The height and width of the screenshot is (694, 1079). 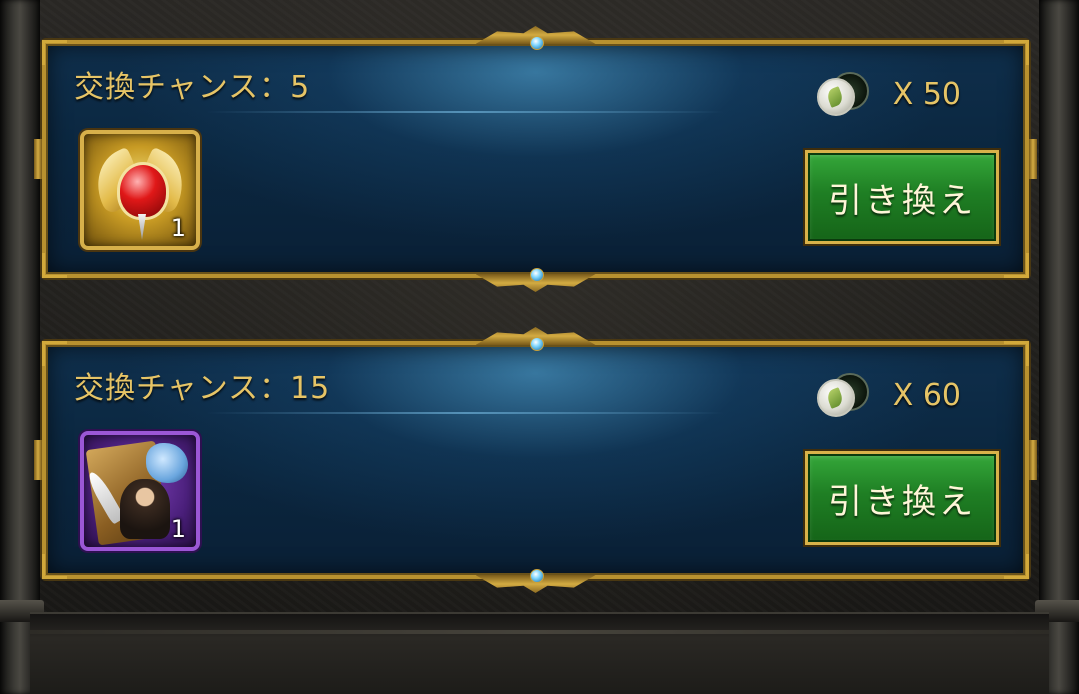 I want to click on cost-amount: X 60, so click(x=926, y=395).